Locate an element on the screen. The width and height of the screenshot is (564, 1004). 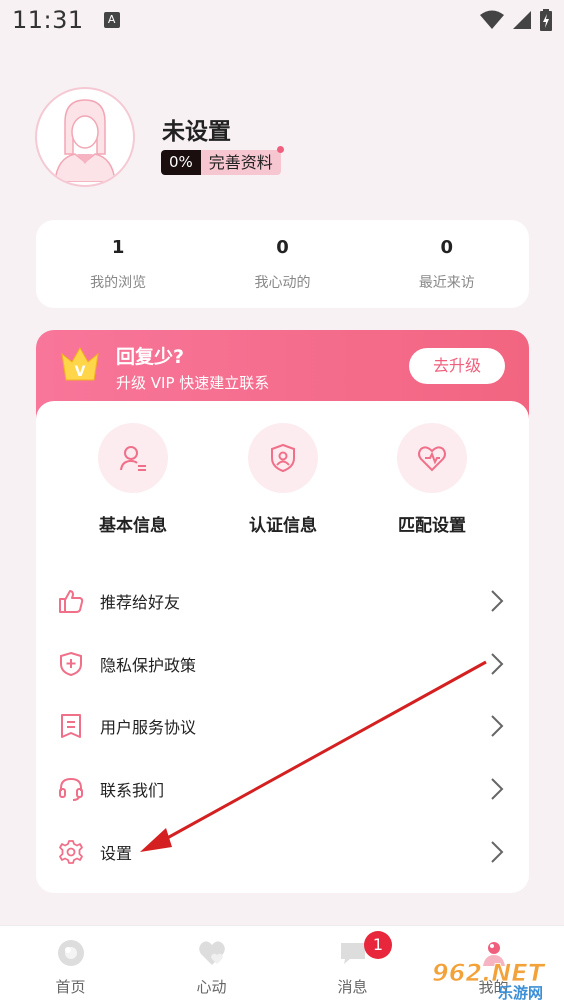
quick-match-settings: 匹配设置 is located at coordinates (432, 479).